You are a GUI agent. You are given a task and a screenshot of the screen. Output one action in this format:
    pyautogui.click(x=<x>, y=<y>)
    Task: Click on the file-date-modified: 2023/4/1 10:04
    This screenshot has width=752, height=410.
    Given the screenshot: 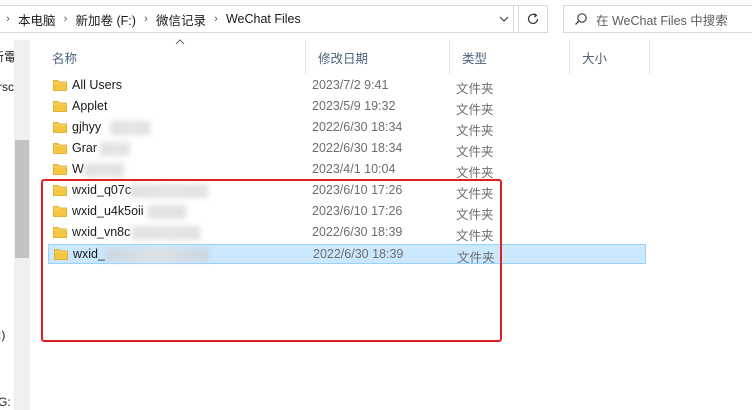 What is the action you would take?
    pyautogui.click(x=354, y=169)
    